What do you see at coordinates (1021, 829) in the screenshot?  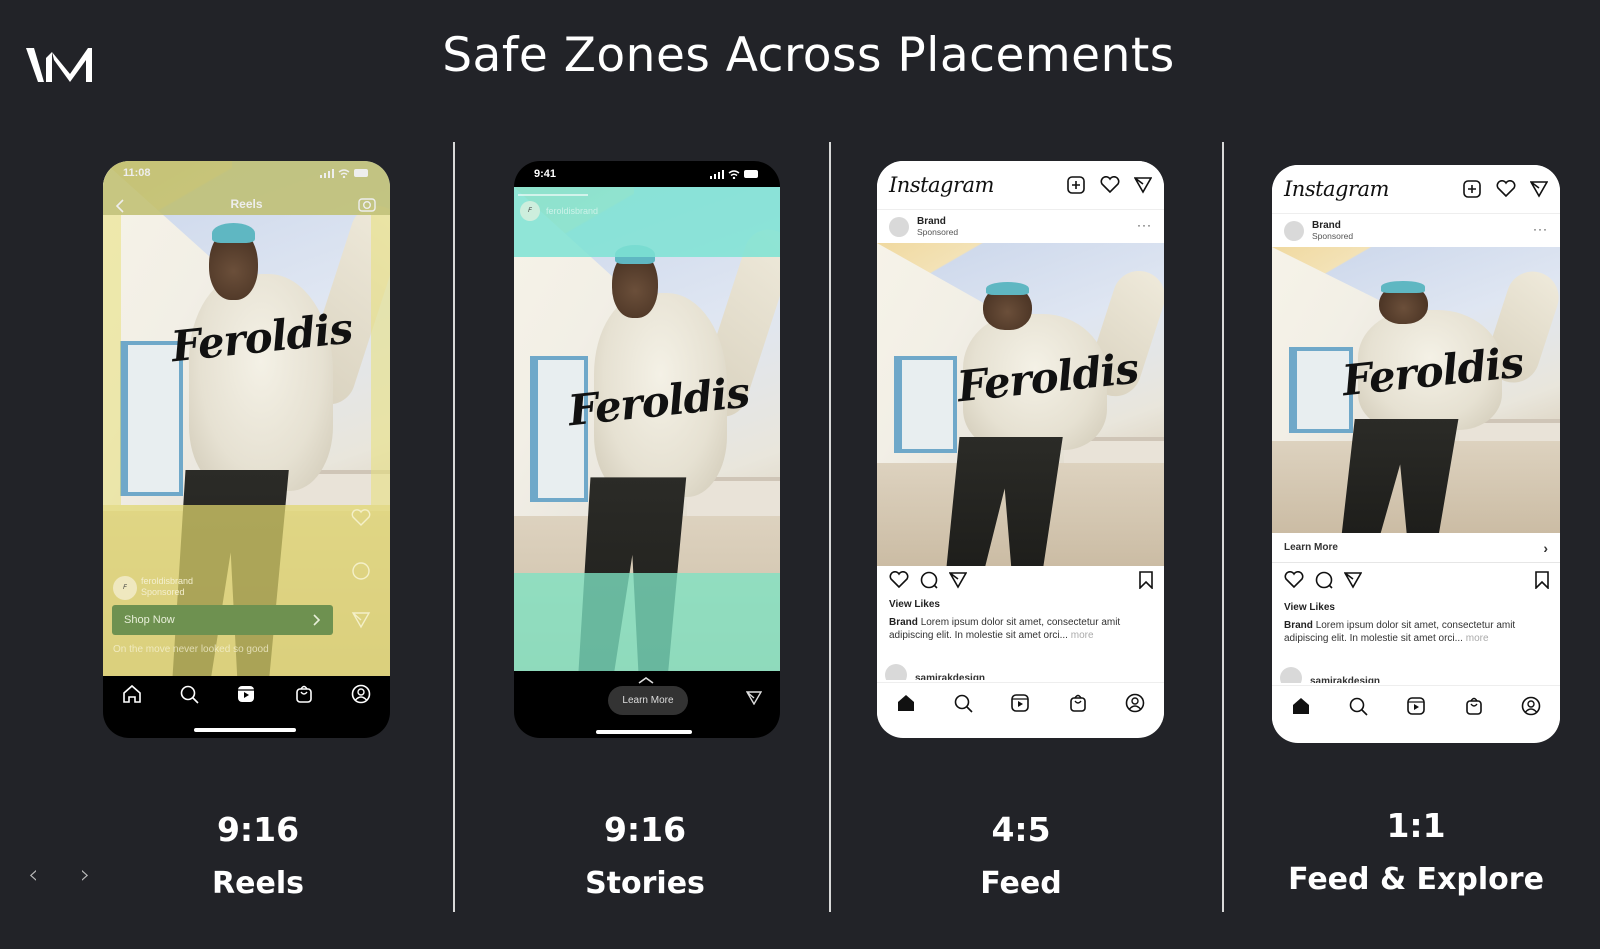 I see `feed-ratio-label: 4:5` at bounding box center [1021, 829].